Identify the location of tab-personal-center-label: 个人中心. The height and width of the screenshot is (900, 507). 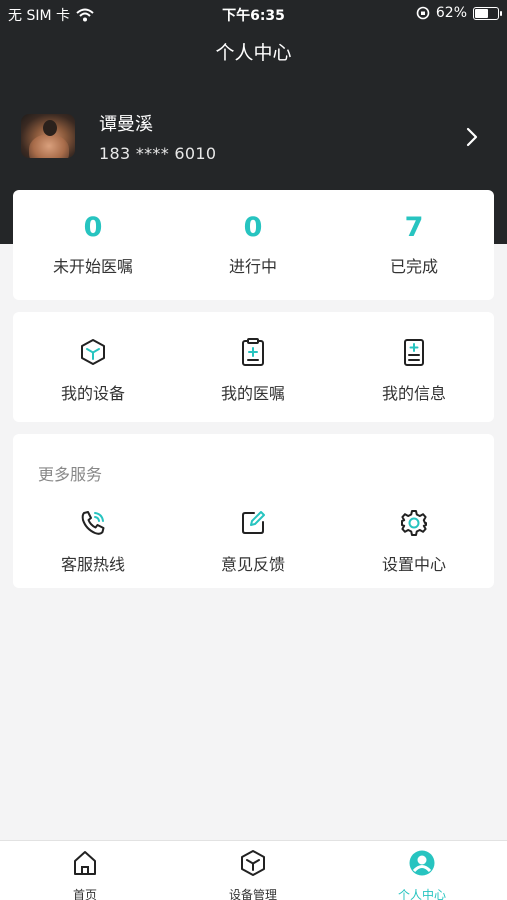
(421, 894).